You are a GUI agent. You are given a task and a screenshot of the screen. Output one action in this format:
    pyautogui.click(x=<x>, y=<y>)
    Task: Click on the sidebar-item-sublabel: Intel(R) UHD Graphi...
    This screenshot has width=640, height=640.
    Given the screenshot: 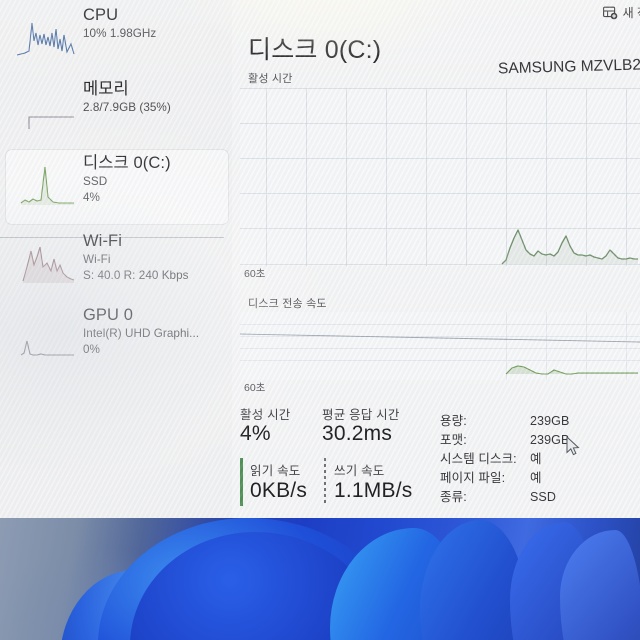 What is the action you would take?
    pyautogui.click(x=141, y=333)
    